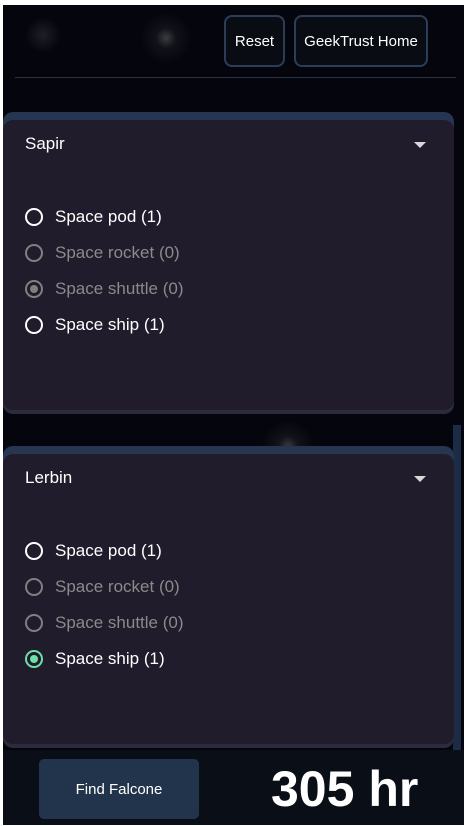 Image resolution: width=466 pixels, height=826 pixels. What do you see at coordinates (45, 144) in the screenshot?
I see `planet-select-1: Sapir` at bounding box center [45, 144].